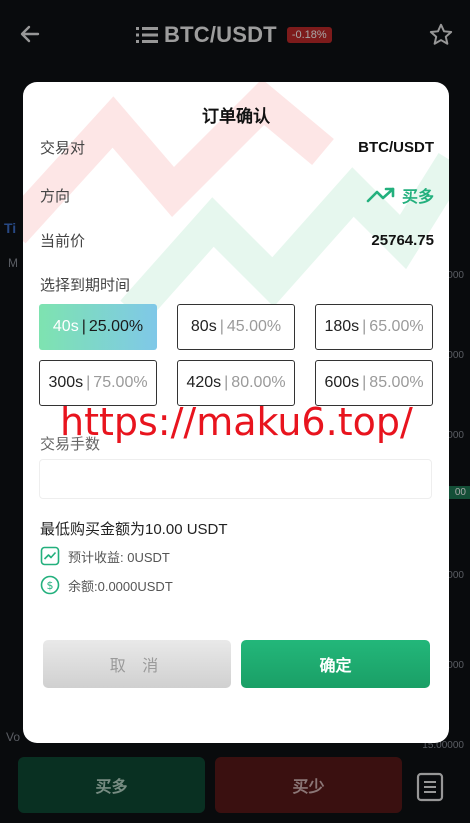 The image size is (470, 823). I want to click on balance-line: $ 余额:0.0000USDT, so click(106, 585).